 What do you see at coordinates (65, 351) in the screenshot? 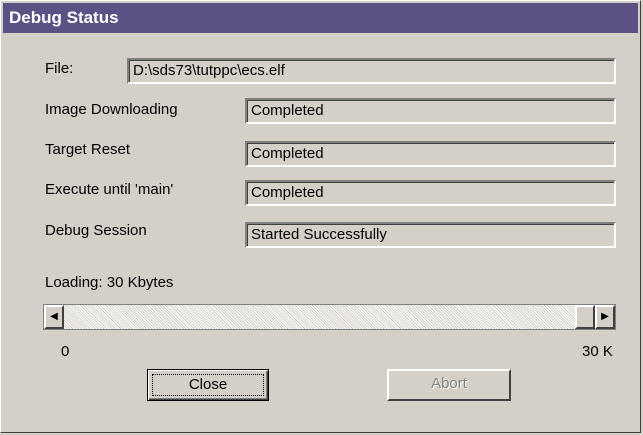
I see `progress-min-label: 0` at bounding box center [65, 351].